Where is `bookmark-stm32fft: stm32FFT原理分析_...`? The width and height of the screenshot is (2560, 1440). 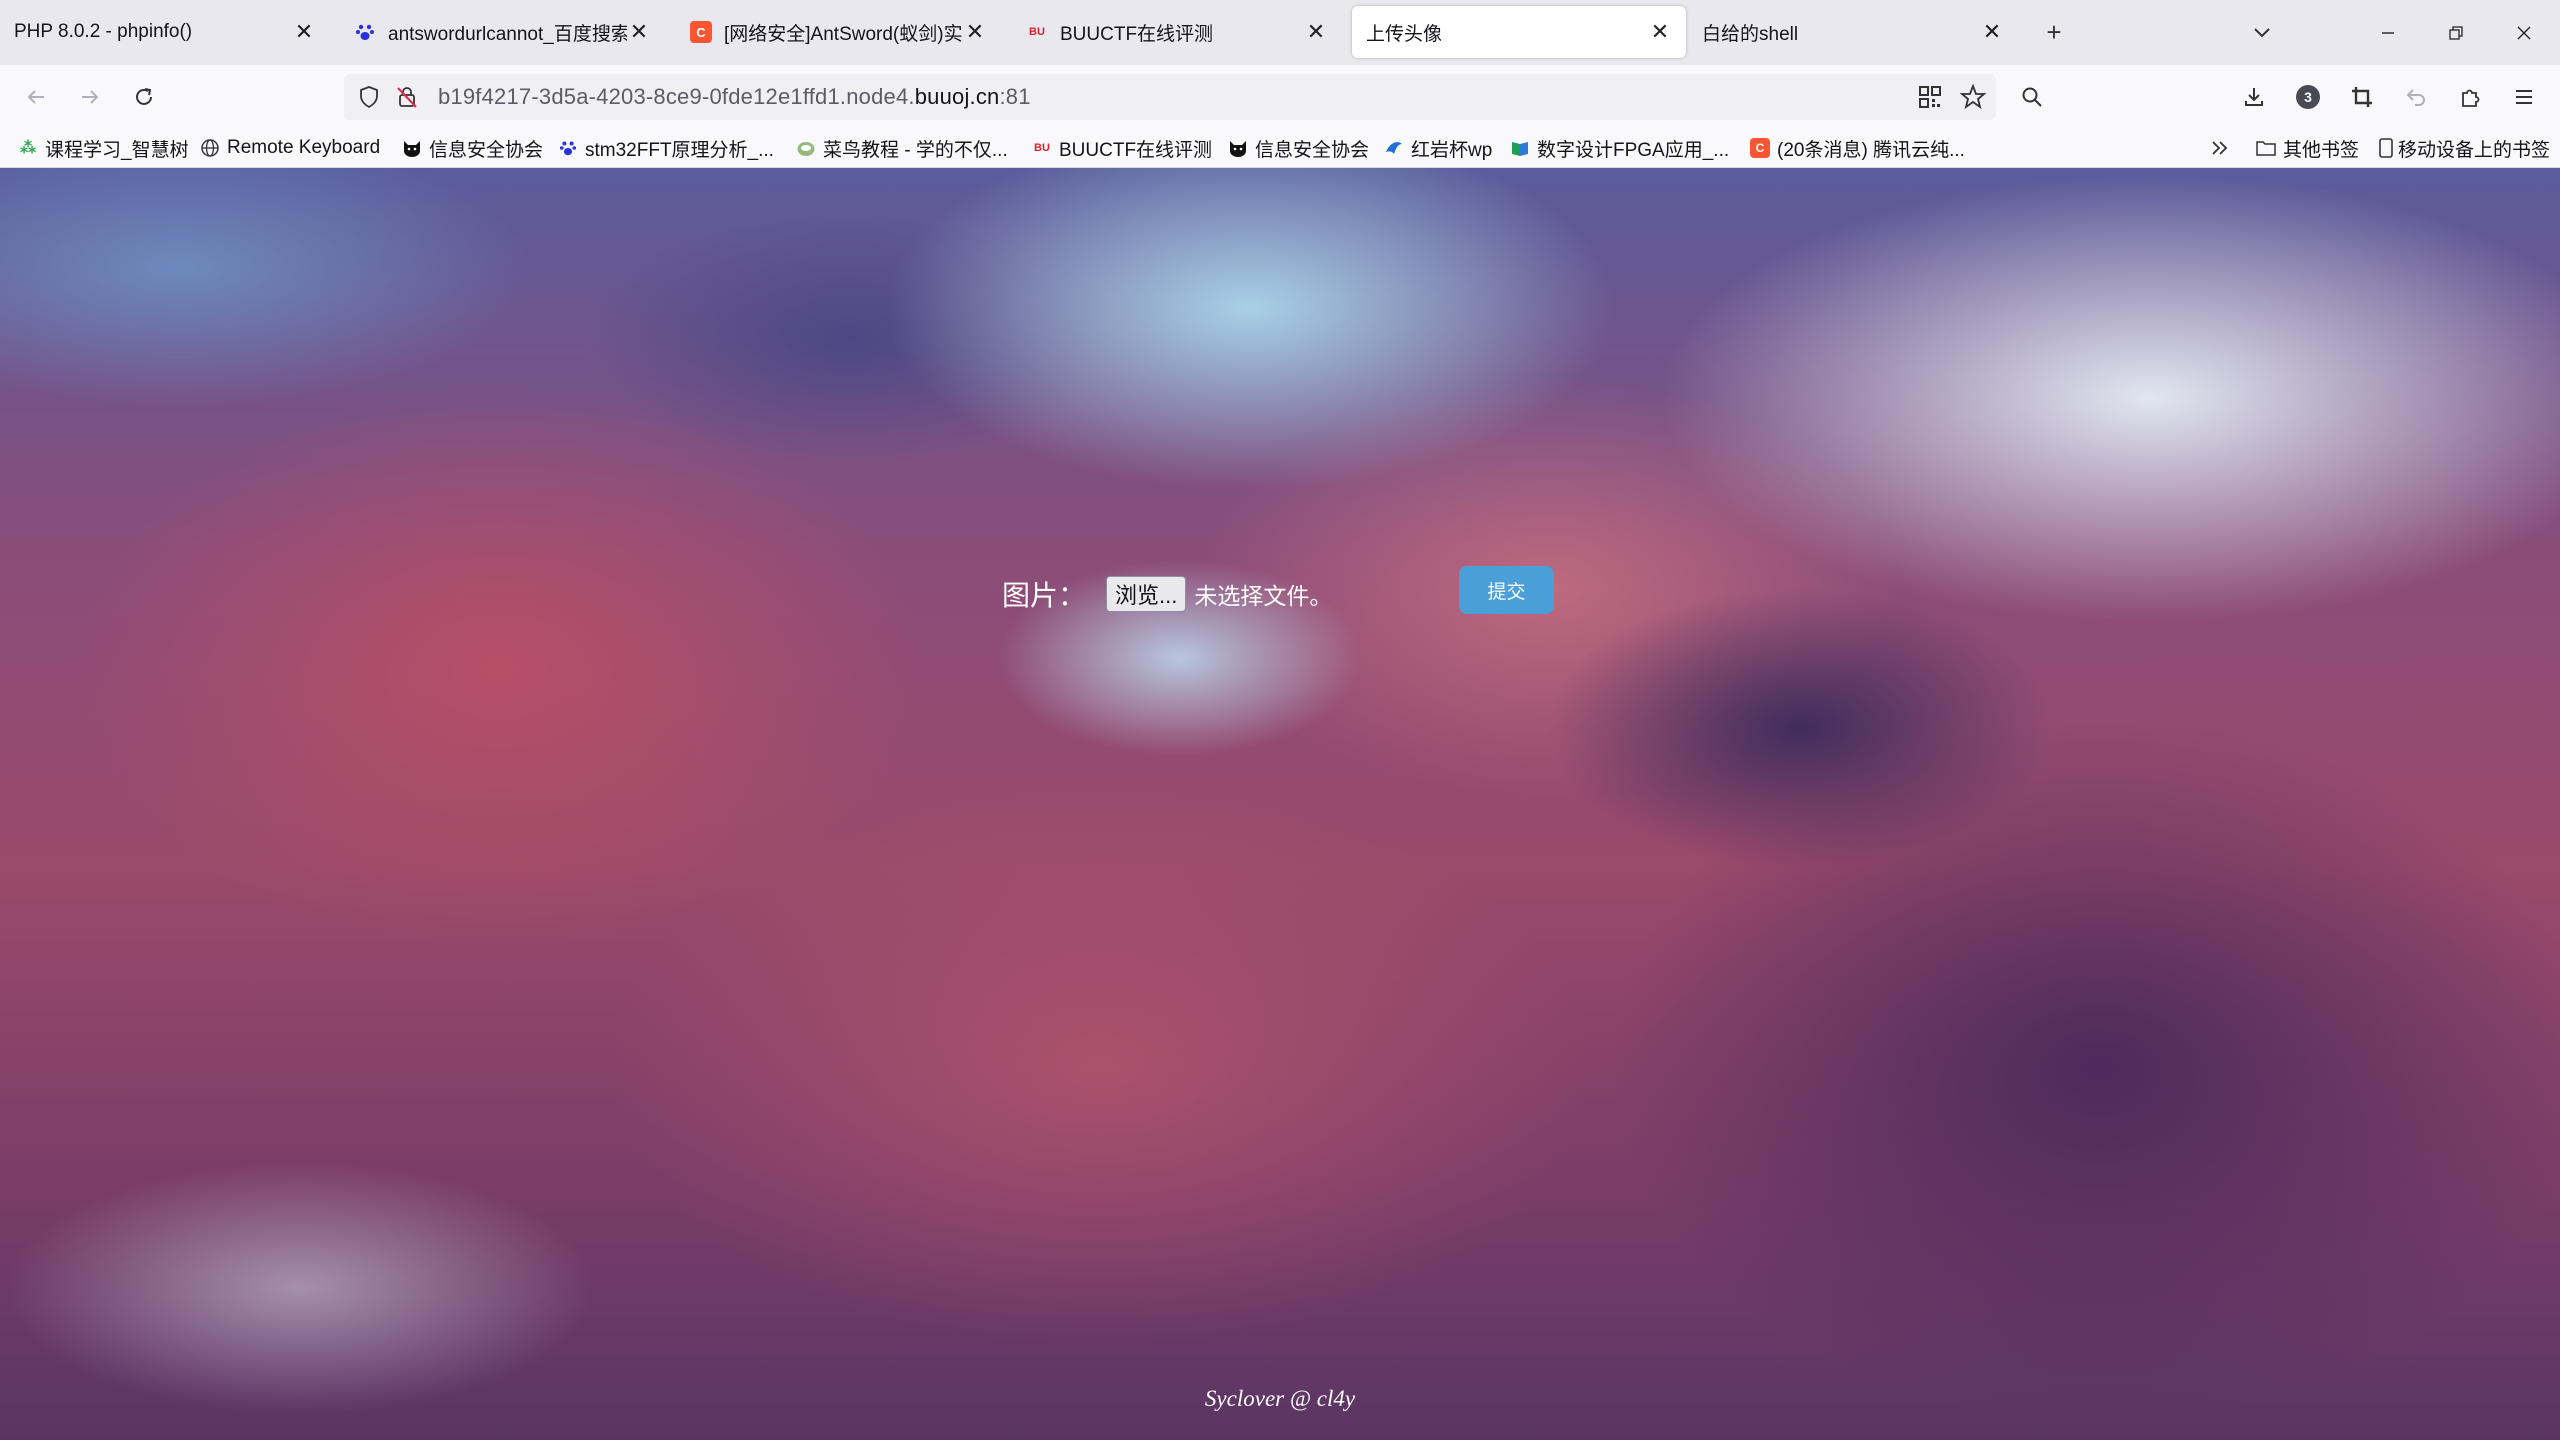 bookmark-stm32fft: stm32FFT原理分析_... is located at coordinates (666, 148).